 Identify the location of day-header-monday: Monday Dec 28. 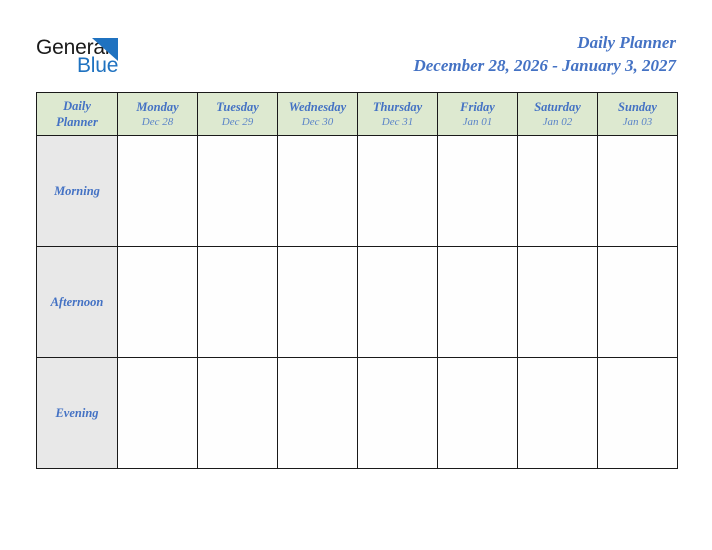
(157, 114).